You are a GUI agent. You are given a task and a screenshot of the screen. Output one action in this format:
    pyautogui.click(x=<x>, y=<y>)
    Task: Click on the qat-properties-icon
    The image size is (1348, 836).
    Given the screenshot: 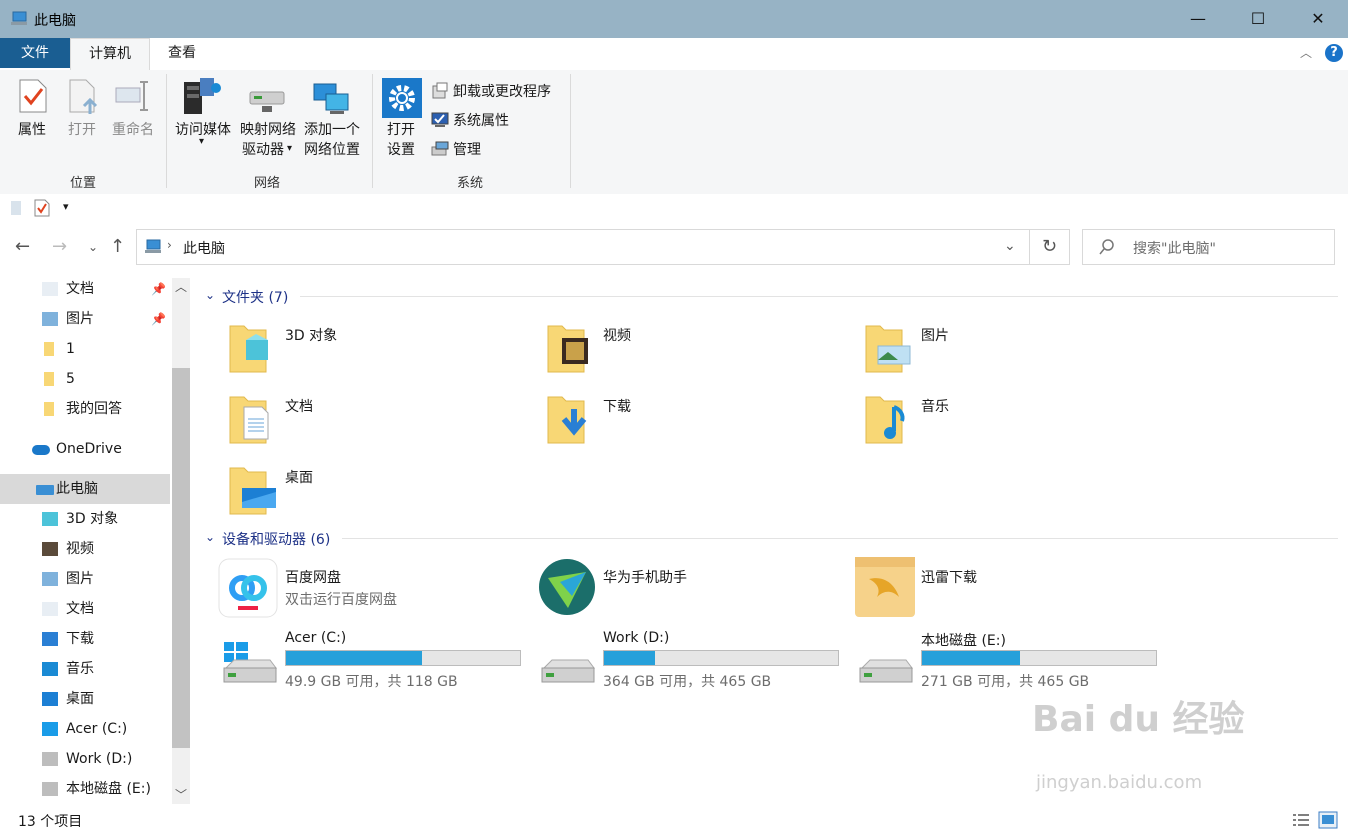 What is the action you would take?
    pyautogui.click(x=16, y=208)
    